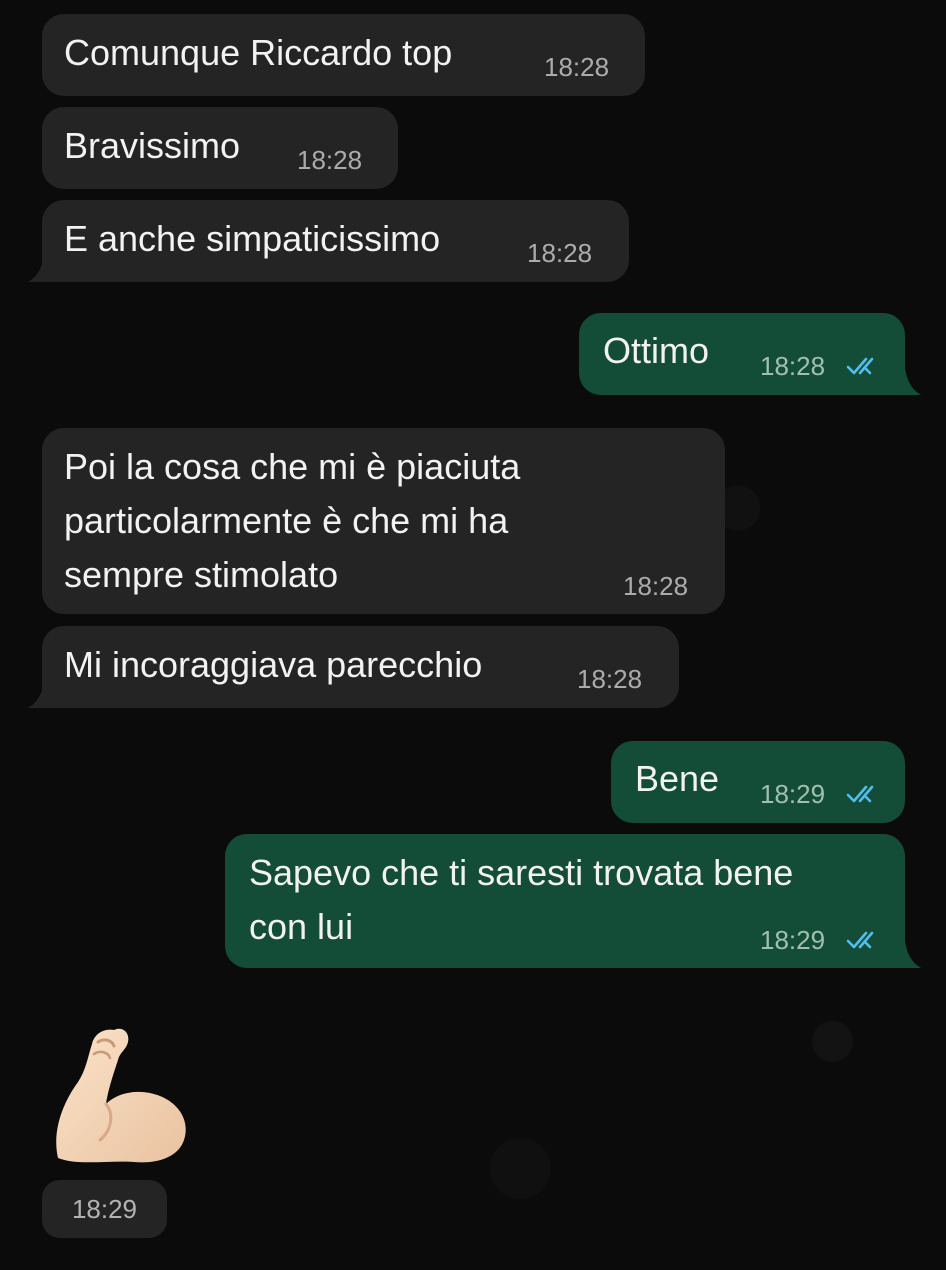 This screenshot has width=946, height=1270. What do you see at coordinates (677, 778) in the screenshot?
I see `message-text: Bene` at bounding box center [677, 778].